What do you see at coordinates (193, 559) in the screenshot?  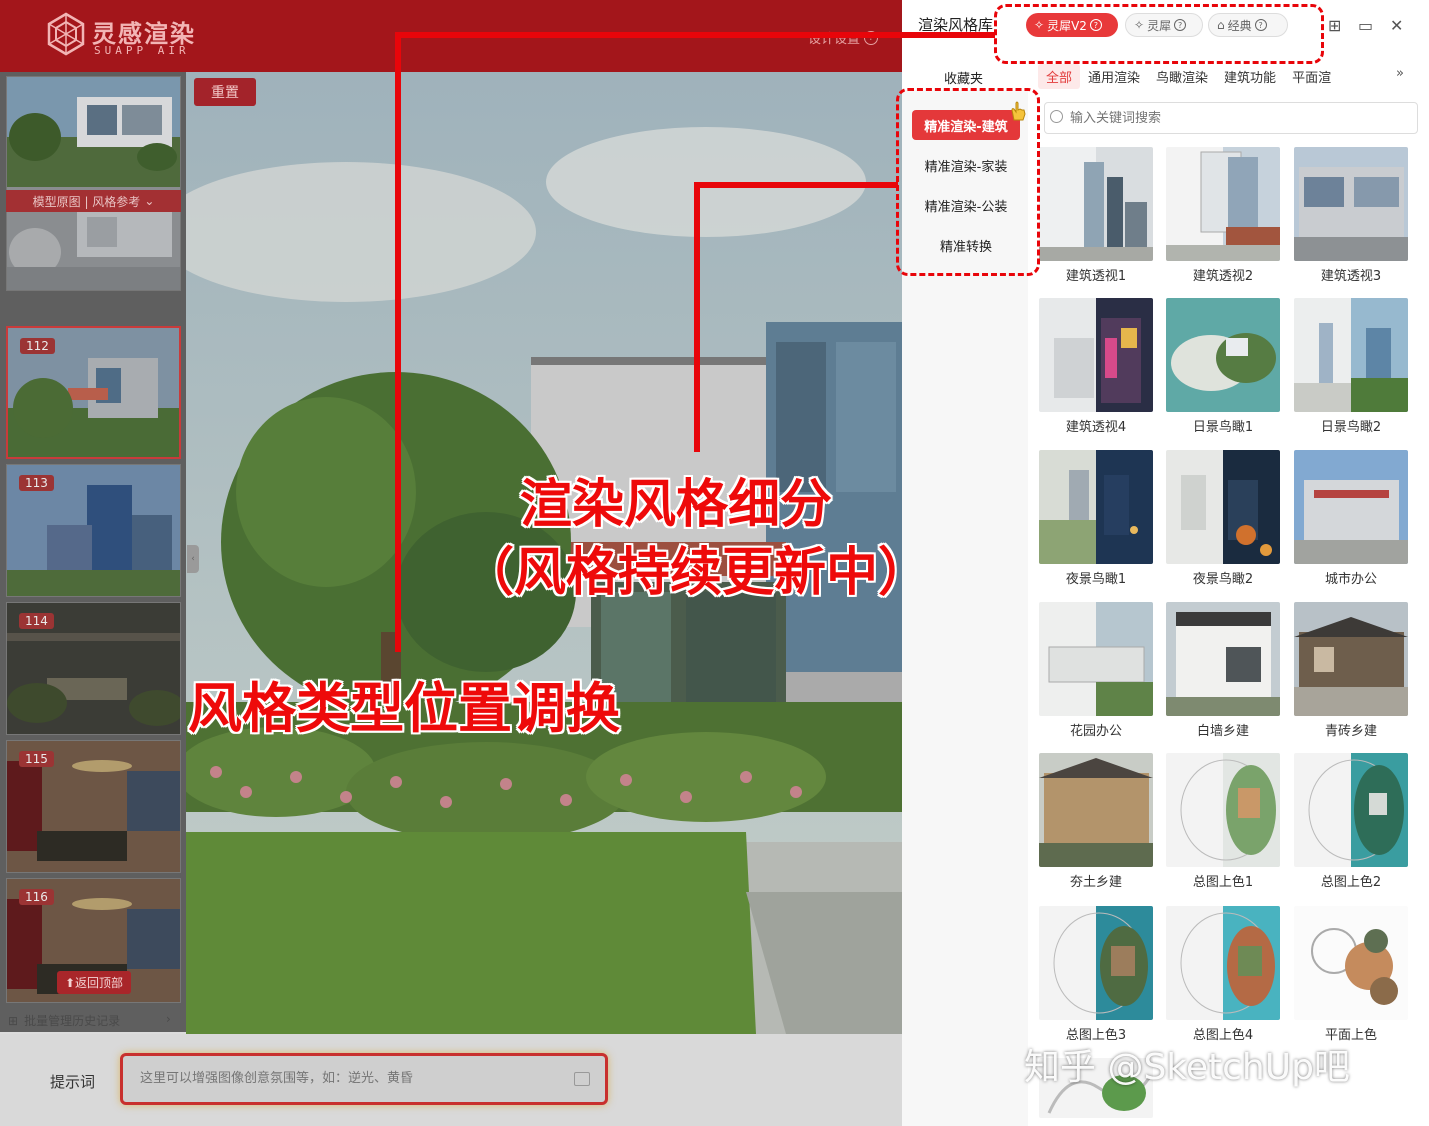 I see `collapse-panel-button: ‹` at bounding box center [193, 559].